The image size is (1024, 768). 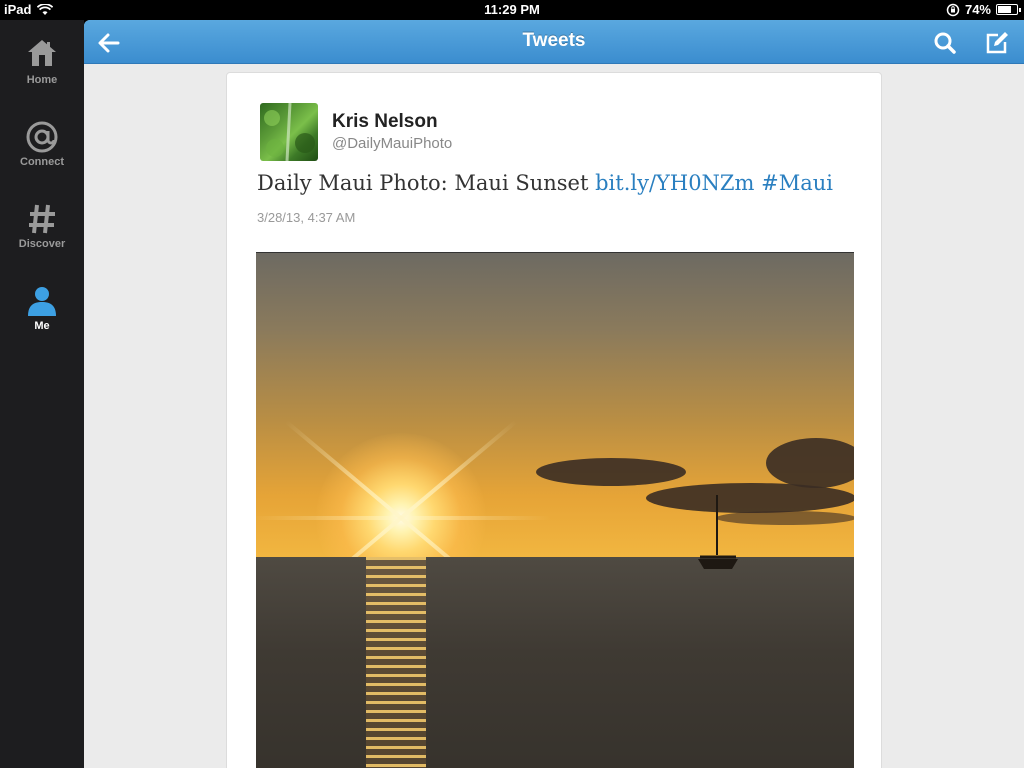 What do you see at coordinates (42, 155) in the screenshot?
I see `sidebar-item-connect: Connect` at bounding box center [42, 155].